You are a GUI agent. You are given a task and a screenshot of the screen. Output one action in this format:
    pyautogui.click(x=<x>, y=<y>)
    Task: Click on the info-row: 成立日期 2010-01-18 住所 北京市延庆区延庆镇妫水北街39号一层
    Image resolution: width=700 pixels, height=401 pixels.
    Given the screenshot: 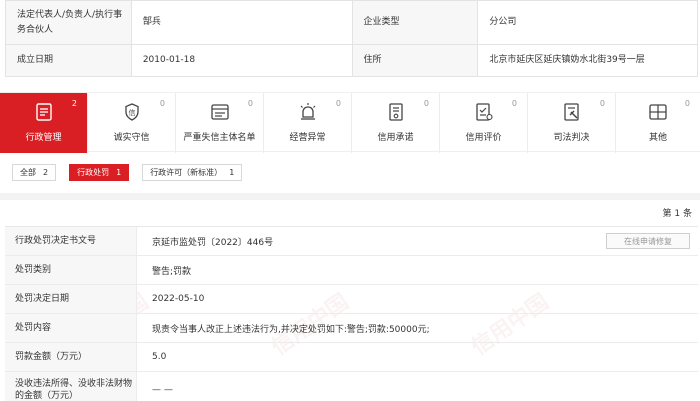 What is the action you would take?
    pyautogui.click(x=352, y=61)
    